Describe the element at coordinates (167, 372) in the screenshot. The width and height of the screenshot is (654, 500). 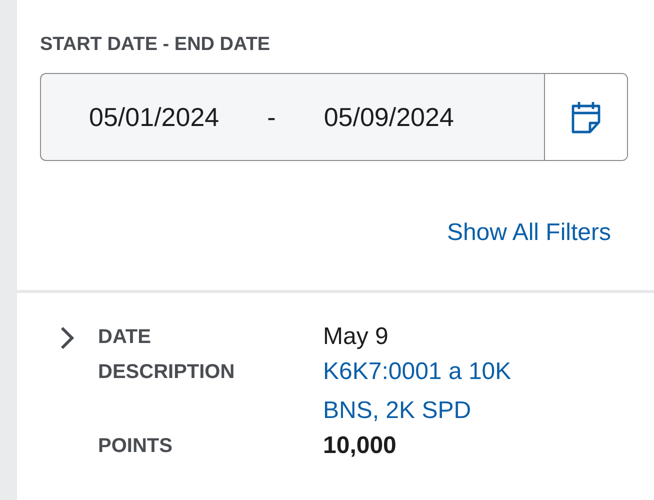
I see `field-label: DESCRIPTION` at that location.